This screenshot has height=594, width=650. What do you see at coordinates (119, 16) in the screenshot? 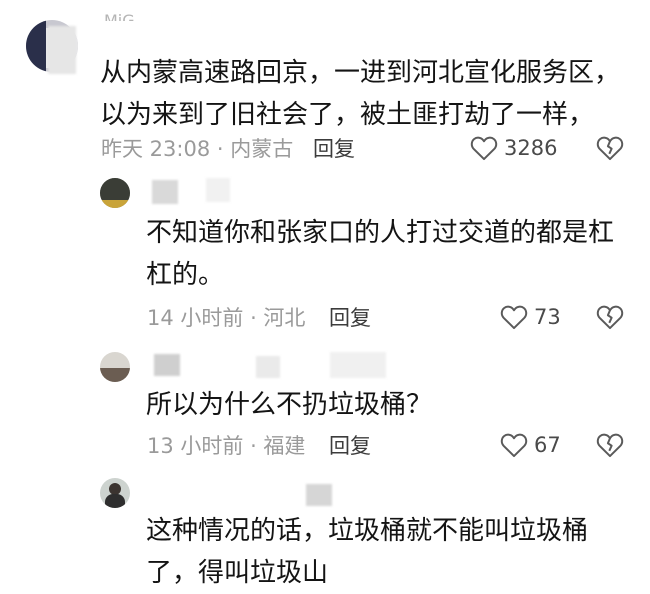
I see `username: MiG` at bounding box center [119, 16].